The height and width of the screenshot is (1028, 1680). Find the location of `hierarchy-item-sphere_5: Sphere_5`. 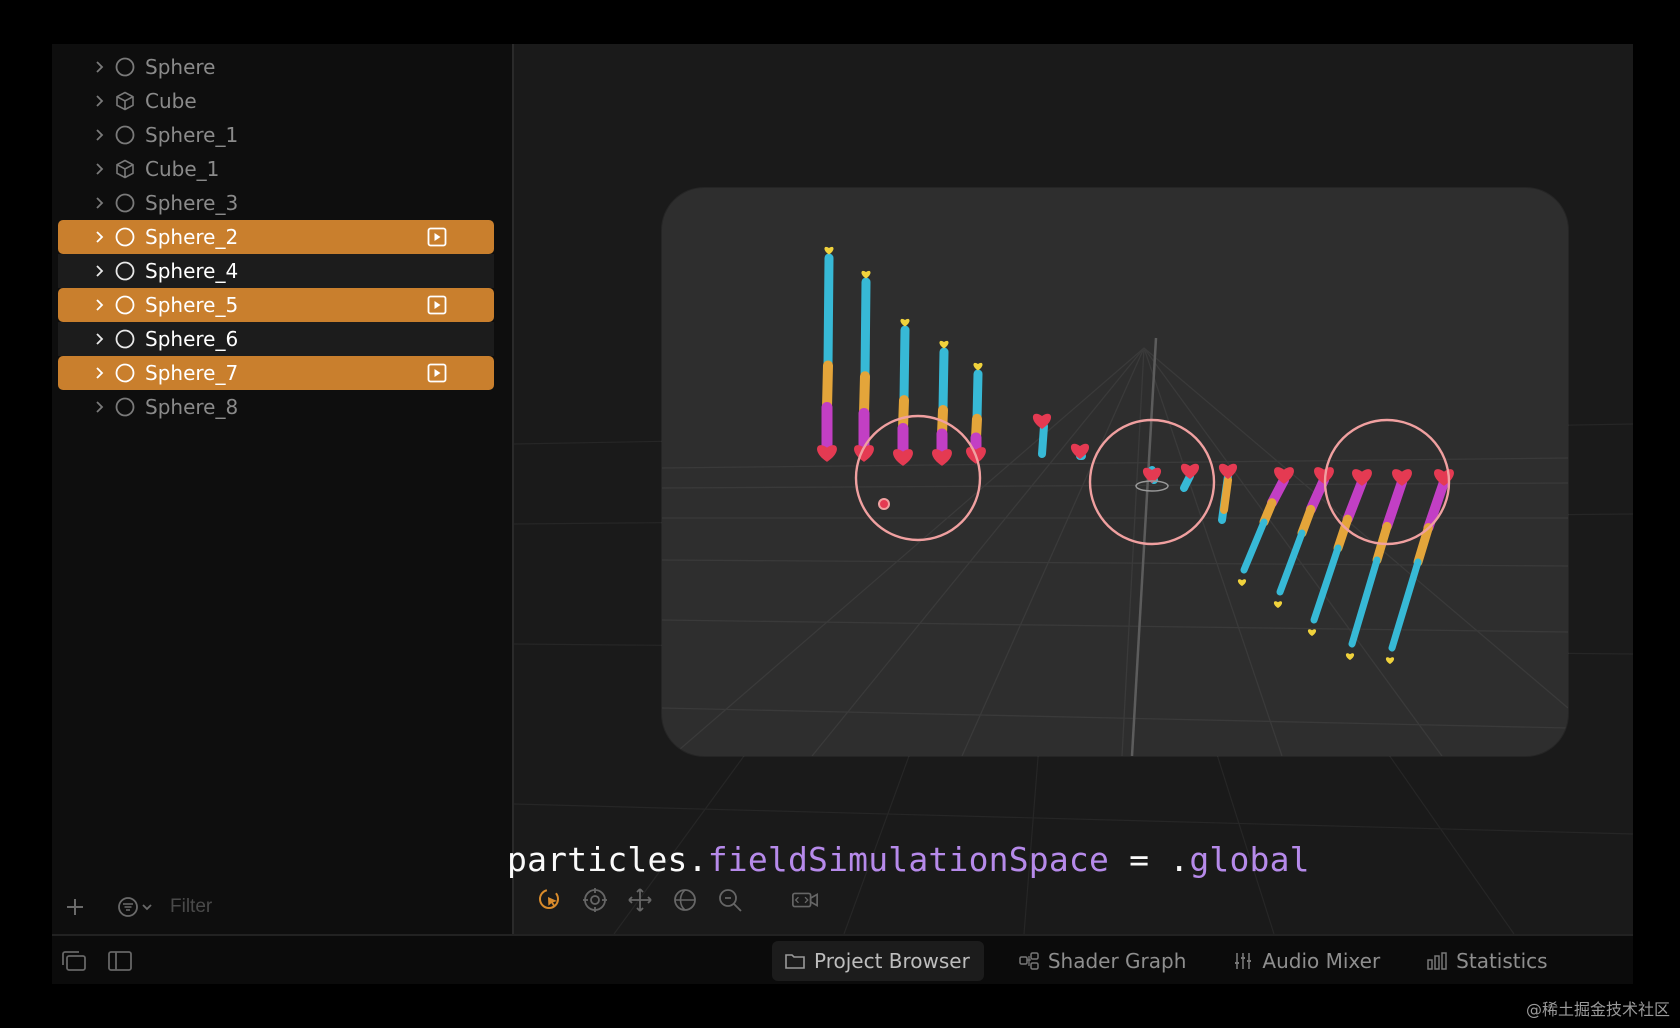

hierarchy-item-sphere_5: Sphere_5 is located at coordinates (276, 305).